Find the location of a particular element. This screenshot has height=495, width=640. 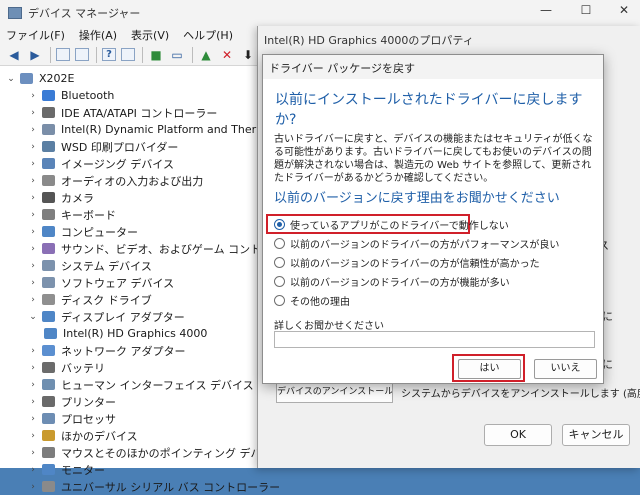

tree-category: ⌄ ディスプレイ アダプター is located at coordinates (106, 316).